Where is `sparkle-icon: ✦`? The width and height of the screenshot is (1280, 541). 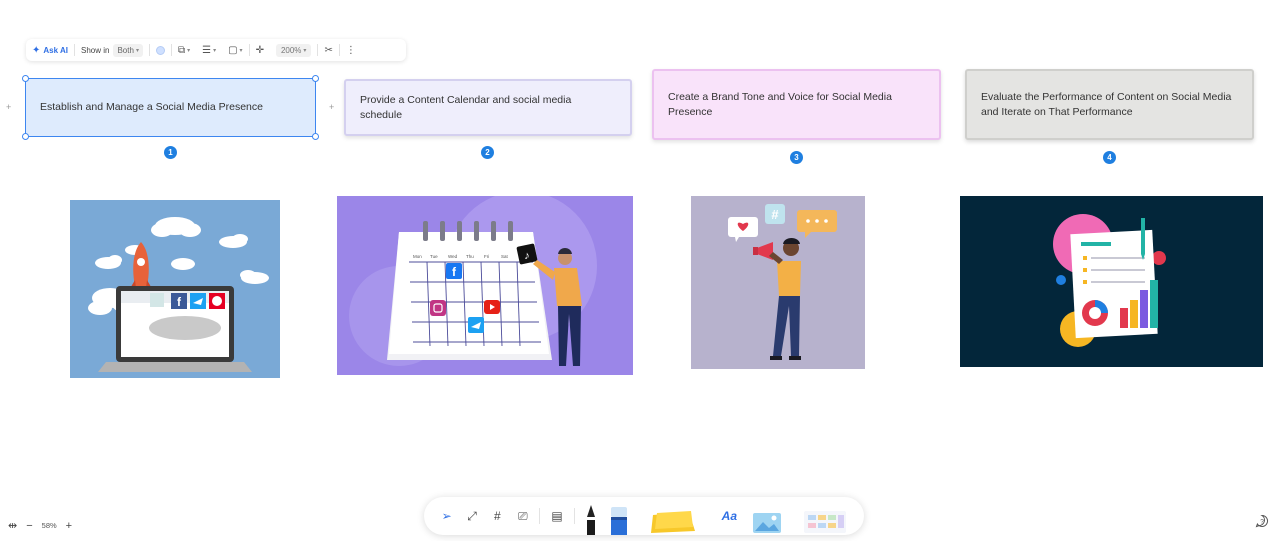
sparkle-icon: ✦ is located at coordinates (36, 50).